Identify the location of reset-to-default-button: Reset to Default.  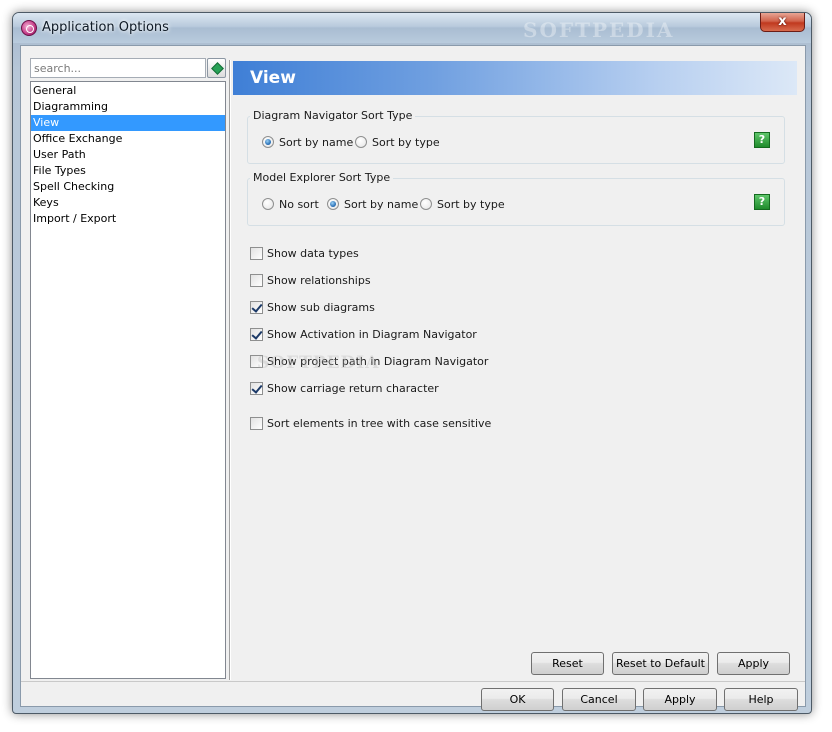
(660, 663).